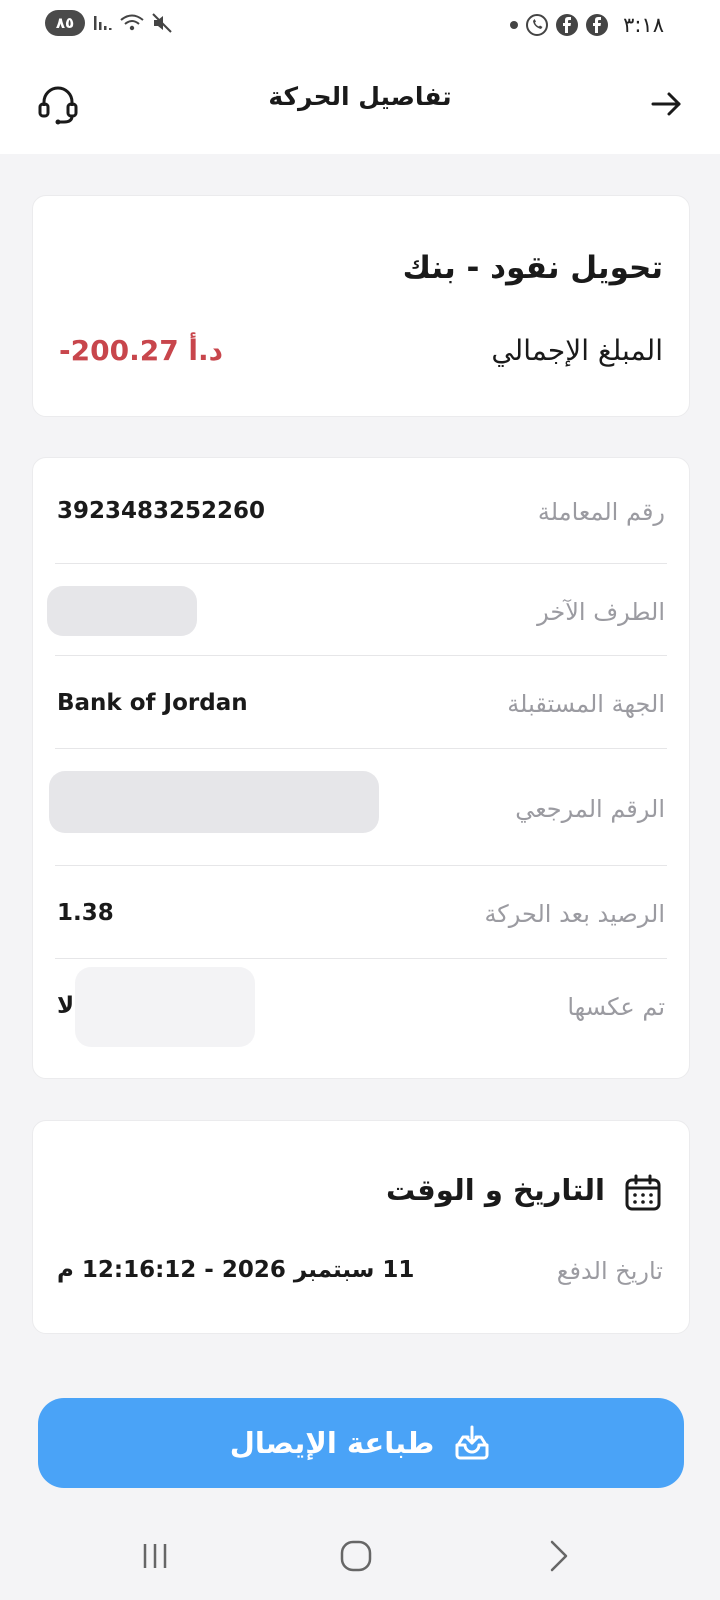 Image resolution: width=720 pixels, height=1600 pixels. I want to click on detail-value: لا, so click(66, 1006).